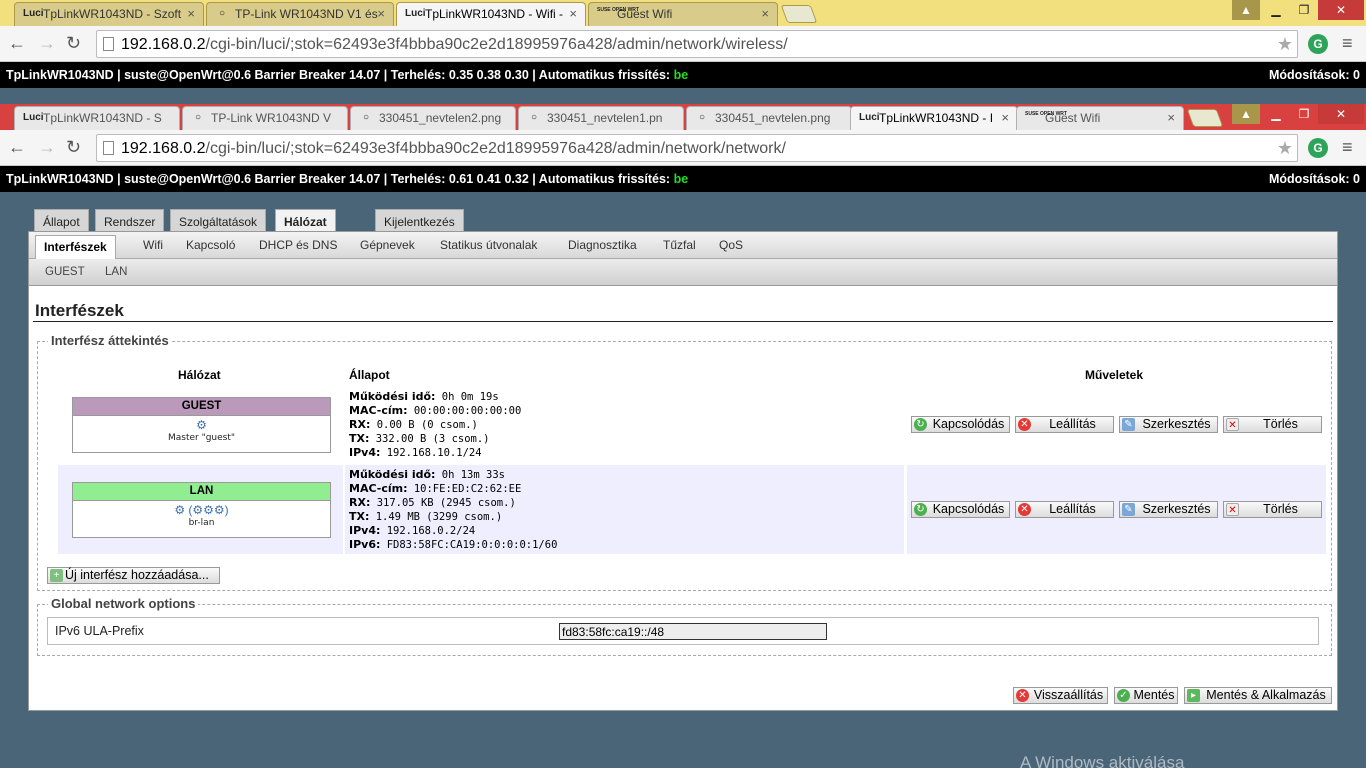 Image resolution: width=1366 pixels, height=768 pixels. I want to click on subtab-diagnostics: Diagnosztika, so click(602, 245).